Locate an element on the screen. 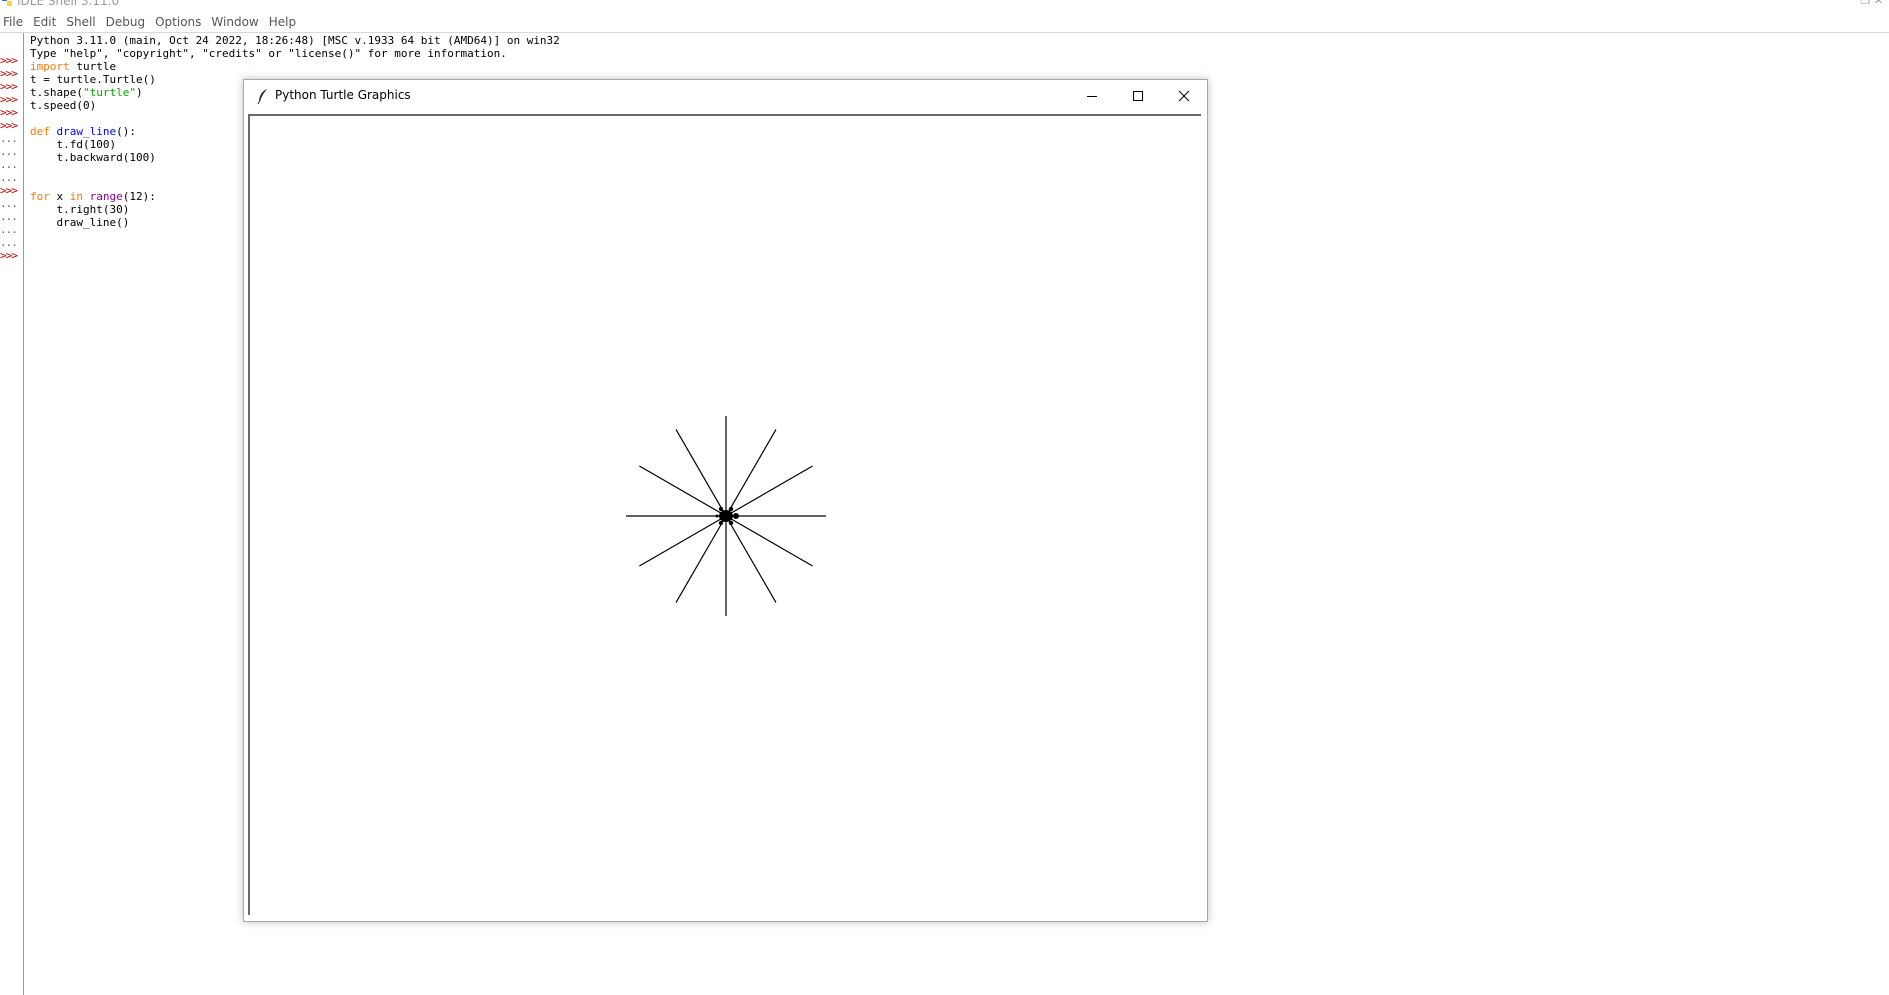 The width and height of the screenshot is (1889, 995). code-token: draw_line() is located at coordinates (80, 222).